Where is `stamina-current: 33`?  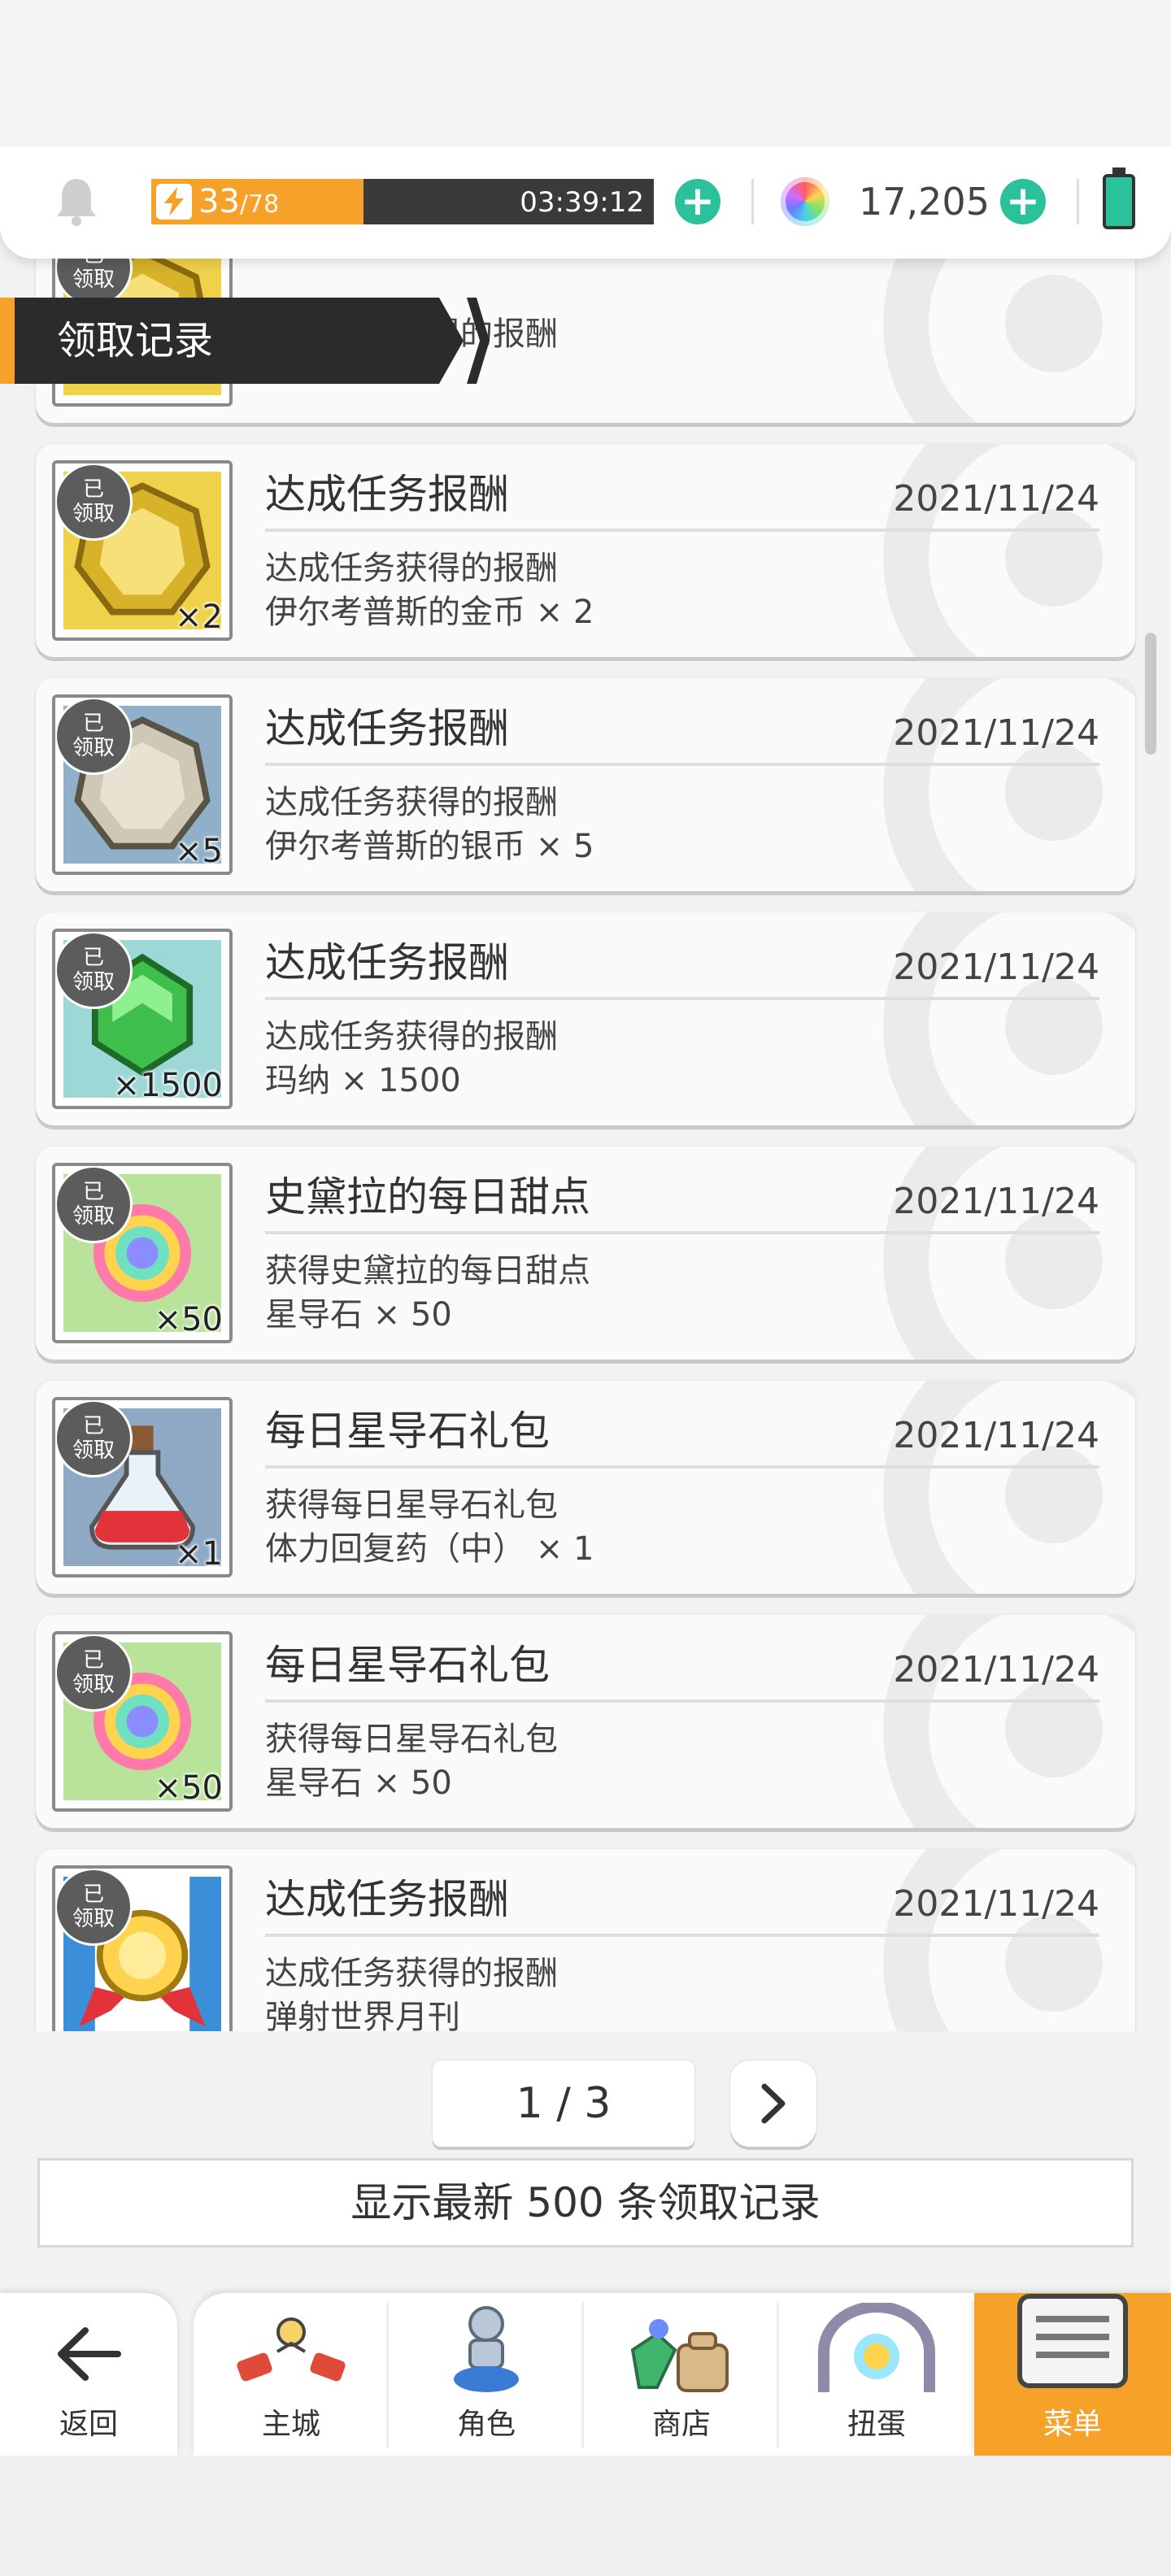
stamina-current: 33 is located at coordinates (219, 202).